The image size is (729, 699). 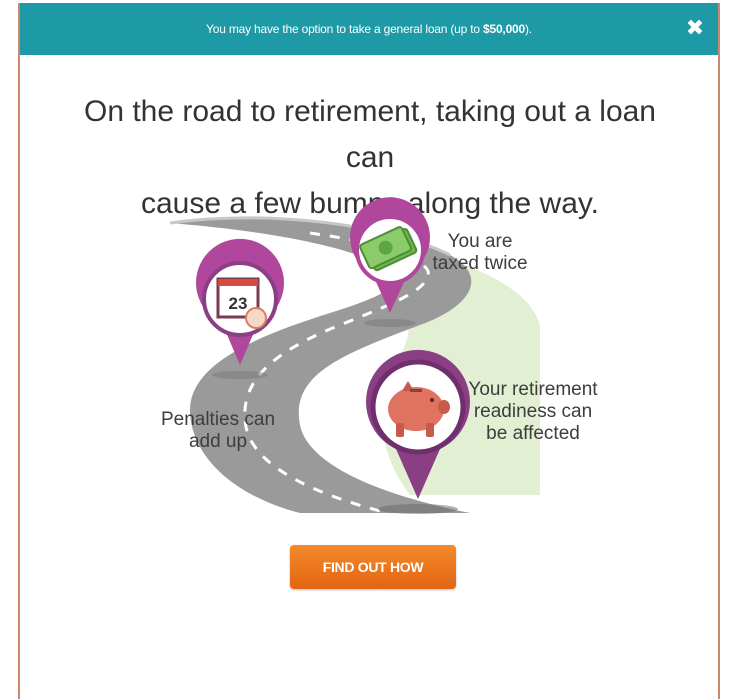 What do you see at coordinates (533, 433) in the screenshot?
I see `caption-retirement-line-3: be affected` at bounding box center [533, 433].